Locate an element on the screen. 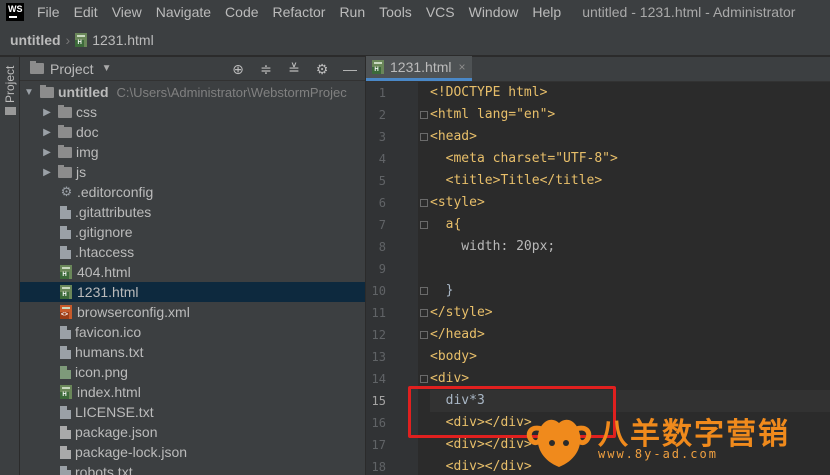 This screenshot has width=830, height=475. expand-all-icon: ≑ is located at coordinates (266, 69).